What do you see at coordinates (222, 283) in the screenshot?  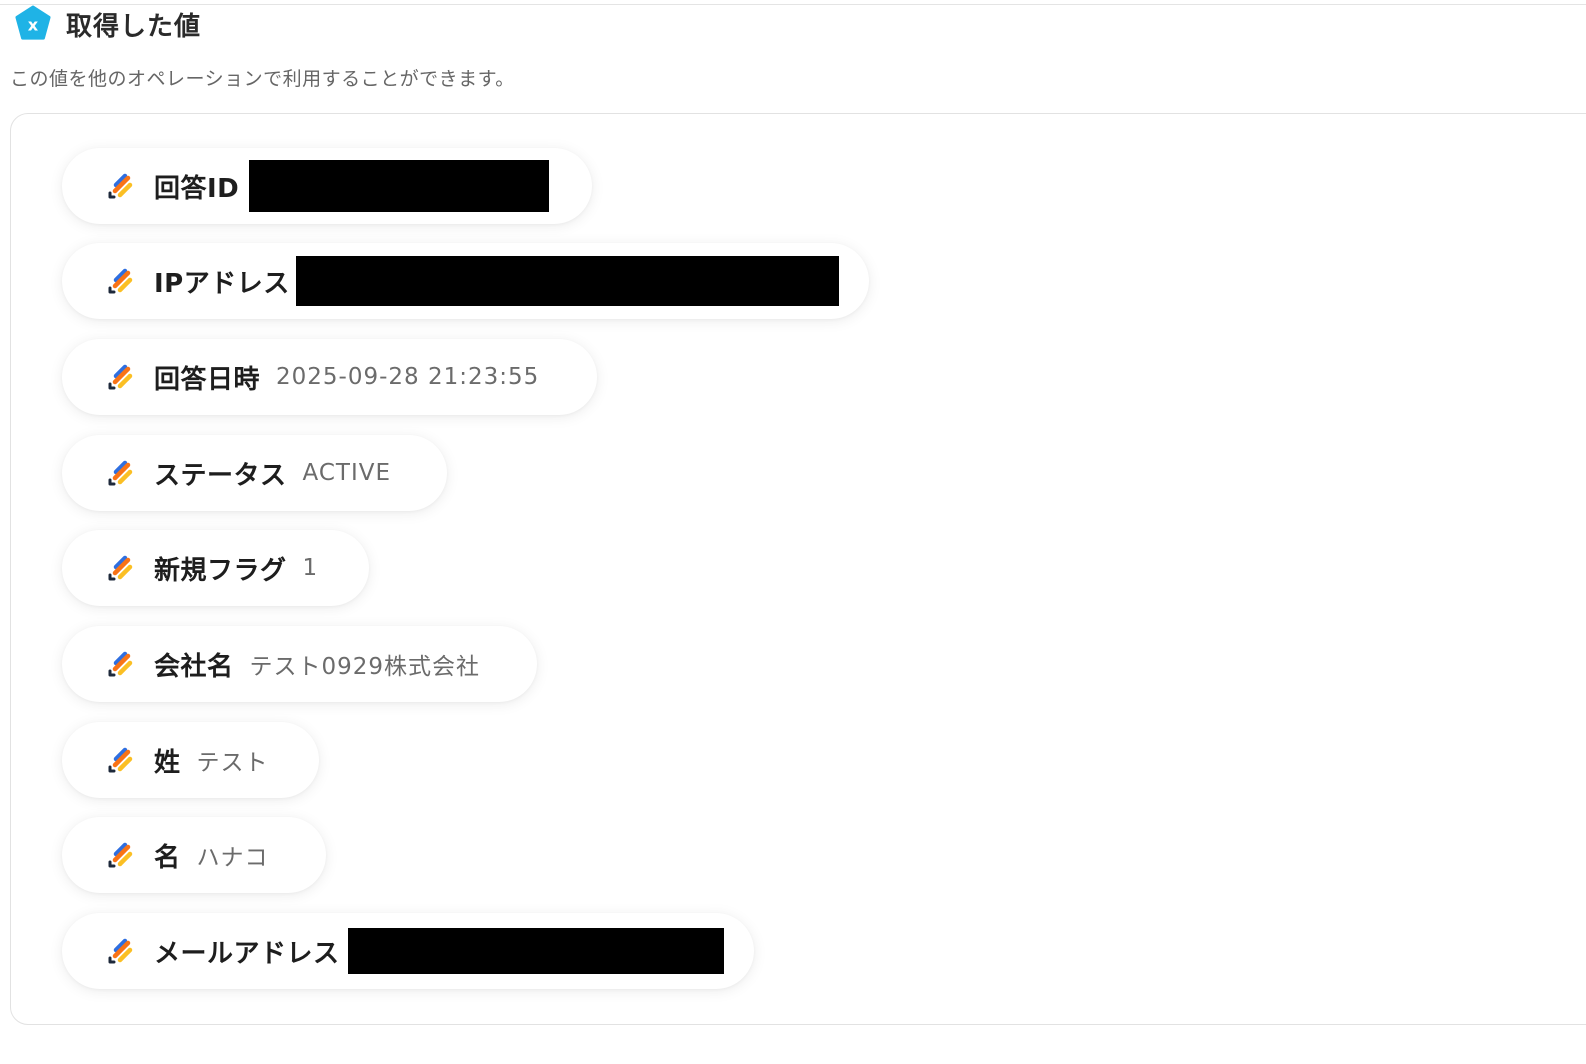 I see `field-label: IPアドレス` at bounding box center [222, 283].